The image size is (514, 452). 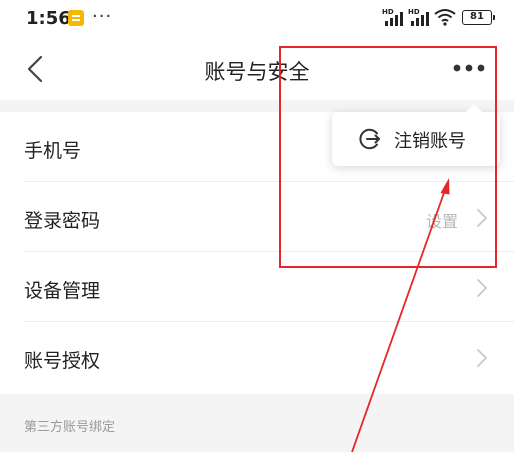 What do you see at coordinates (478, 17) in the screenshot?
I see `battery-icon: 81` at bounding box center [478, 17].